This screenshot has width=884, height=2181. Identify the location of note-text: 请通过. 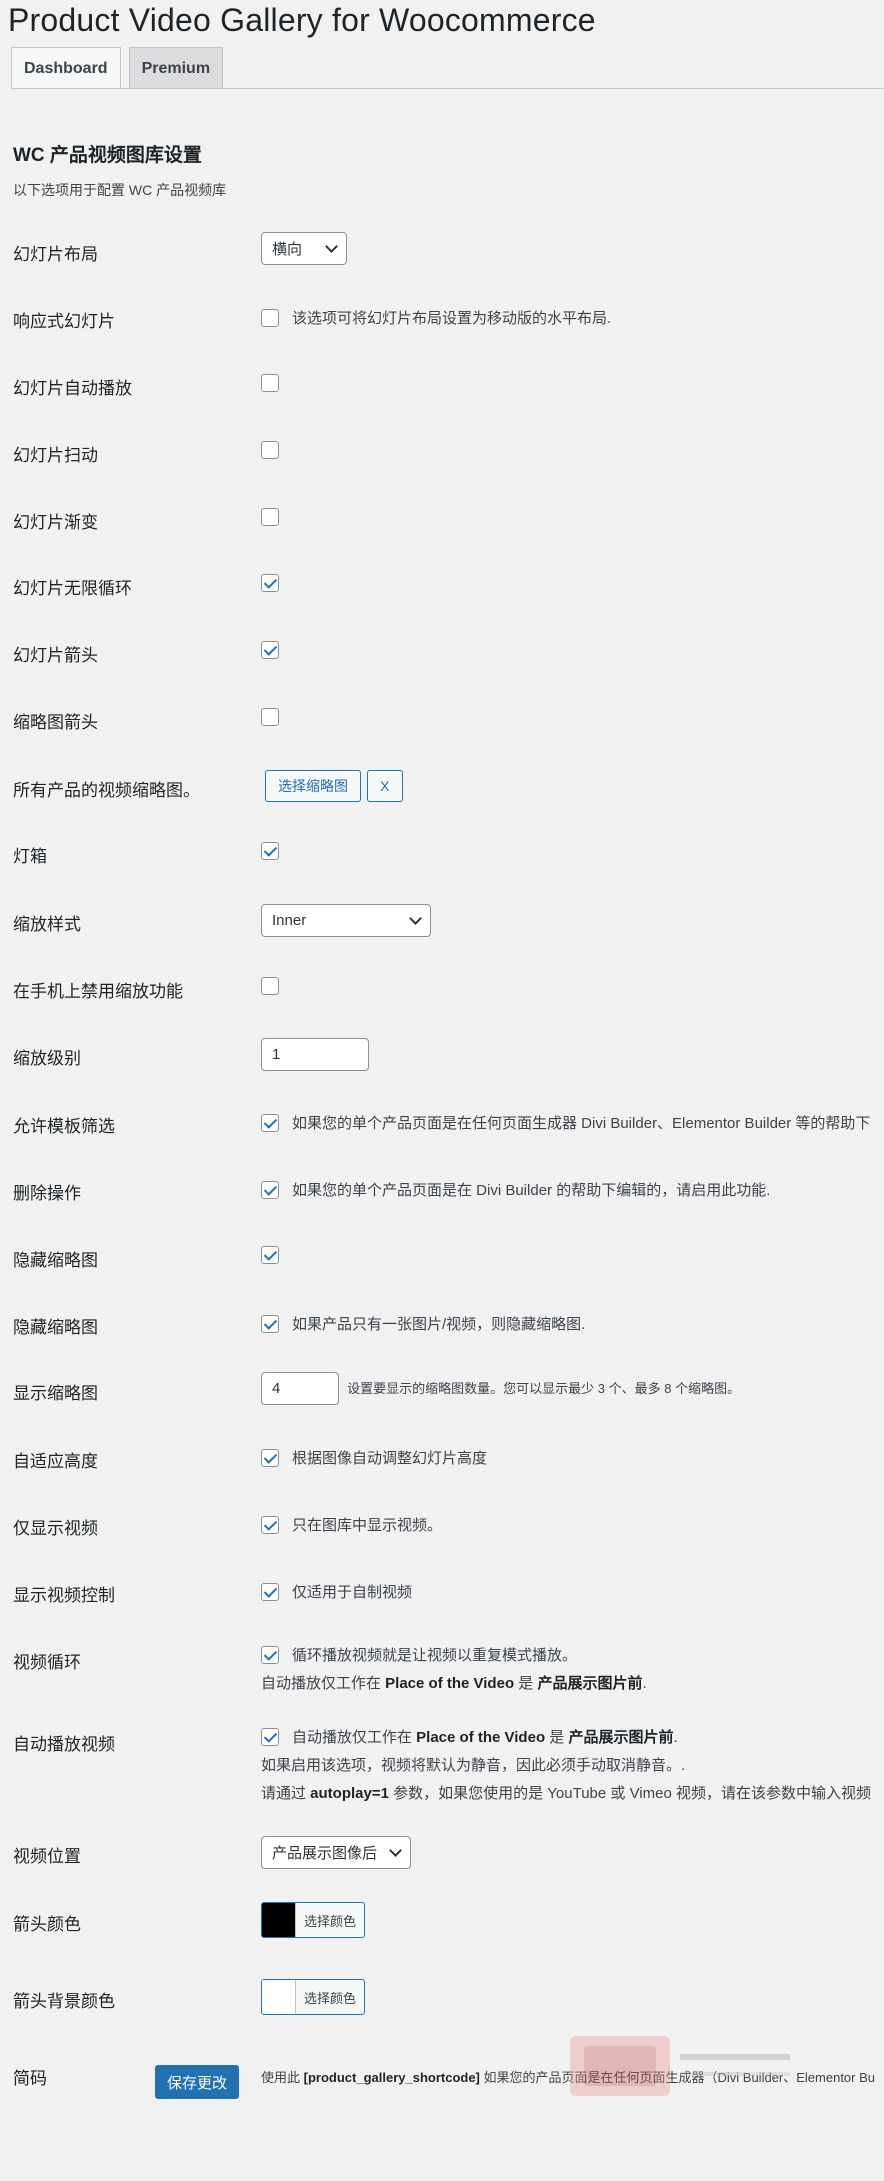
(286, 1793).